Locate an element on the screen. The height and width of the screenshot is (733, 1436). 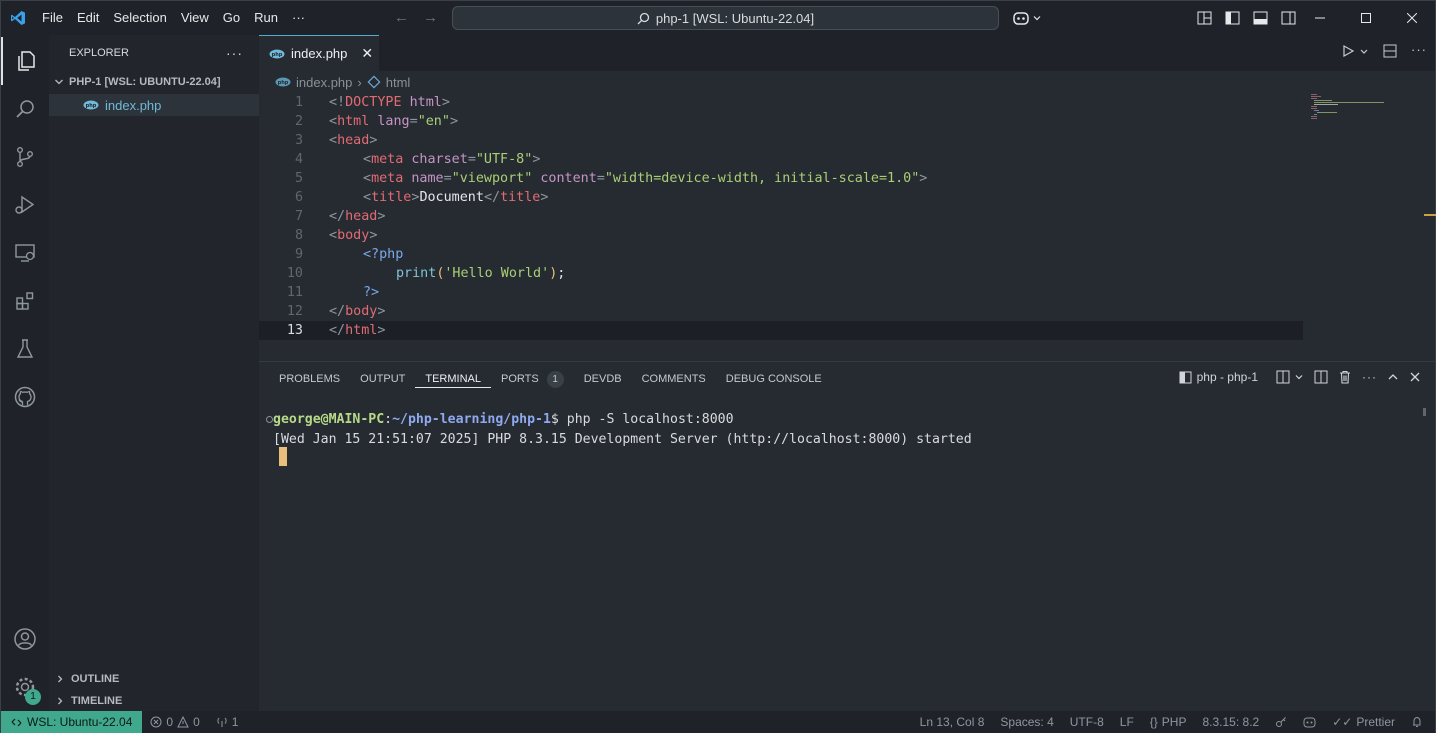
close-icon is located at coordinates (1412, 18).